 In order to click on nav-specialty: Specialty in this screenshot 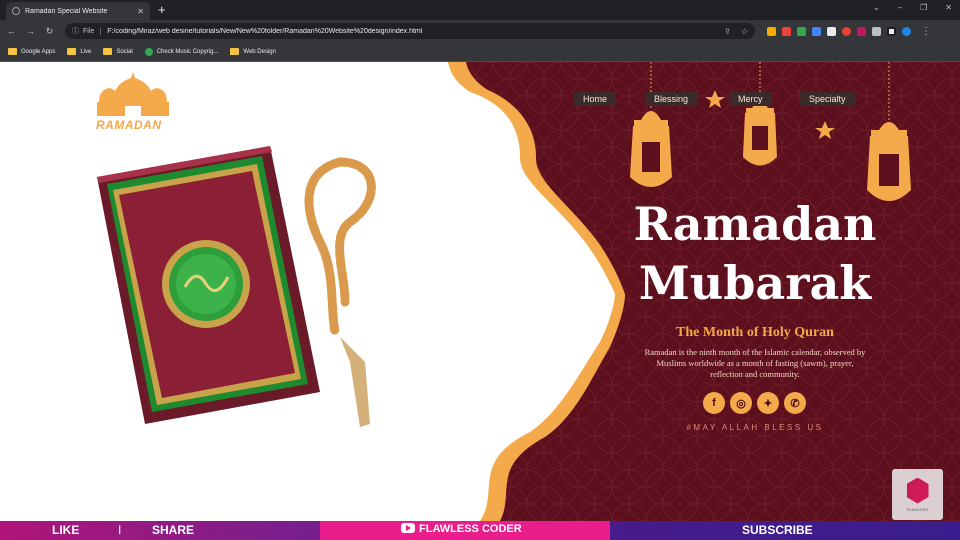, I will do `click(827, 99)`.